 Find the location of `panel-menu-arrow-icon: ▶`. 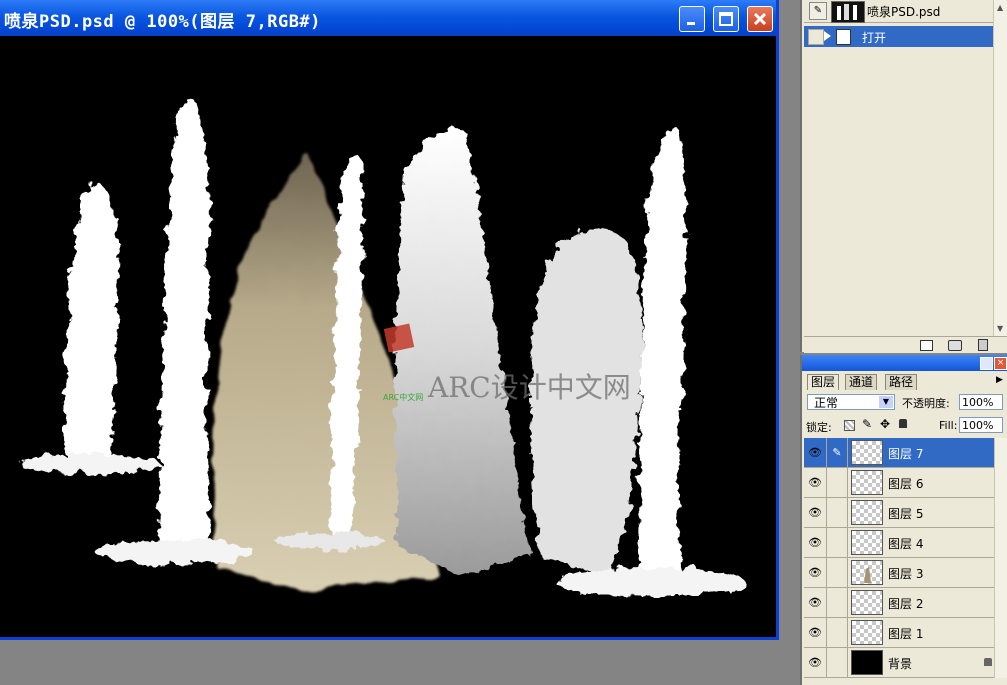

panel-menu-arrow-icon: ▶ is located at coordinates (999, 380).